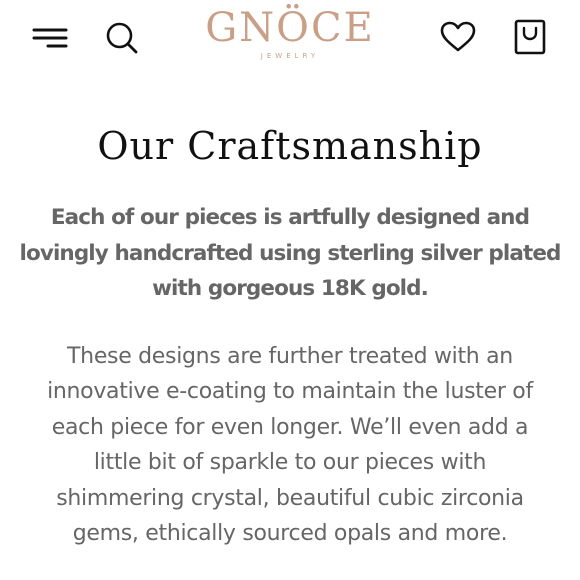  I want to click on page-title: Our Craftsmanship, so click(290, 146).